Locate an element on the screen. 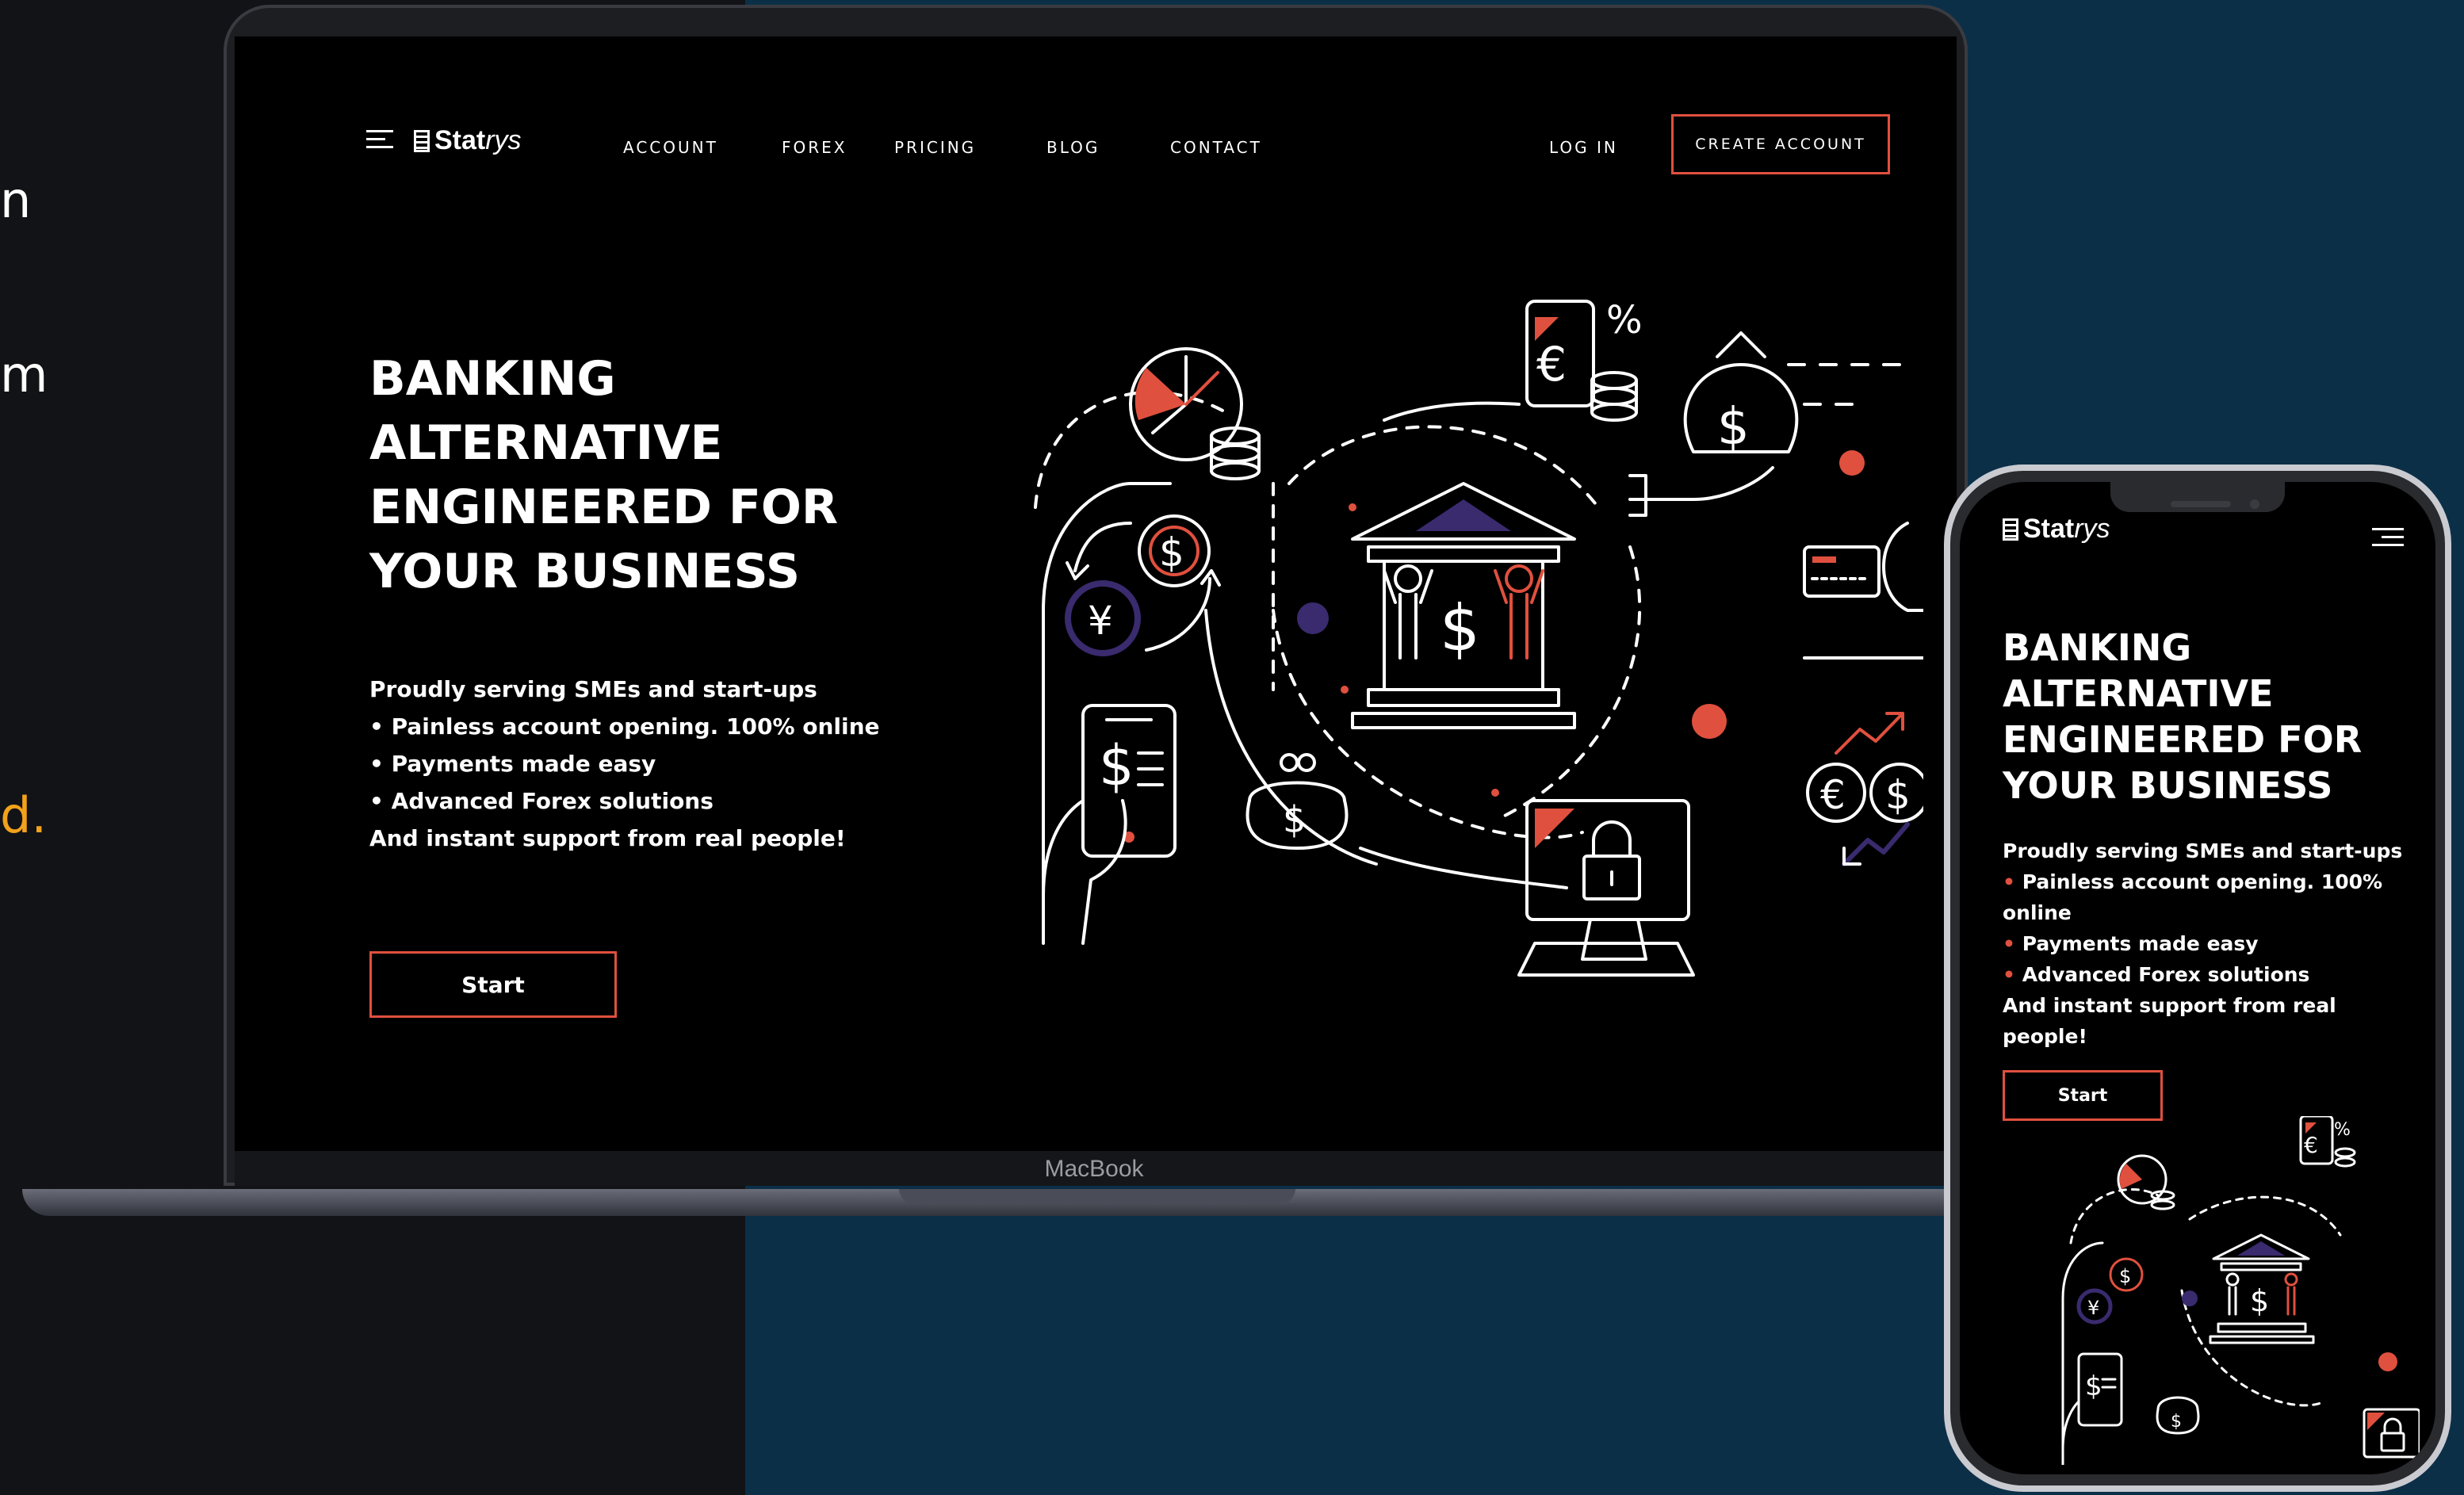  bullet-text: Payments made easy is located at coordinates (2141, 944).